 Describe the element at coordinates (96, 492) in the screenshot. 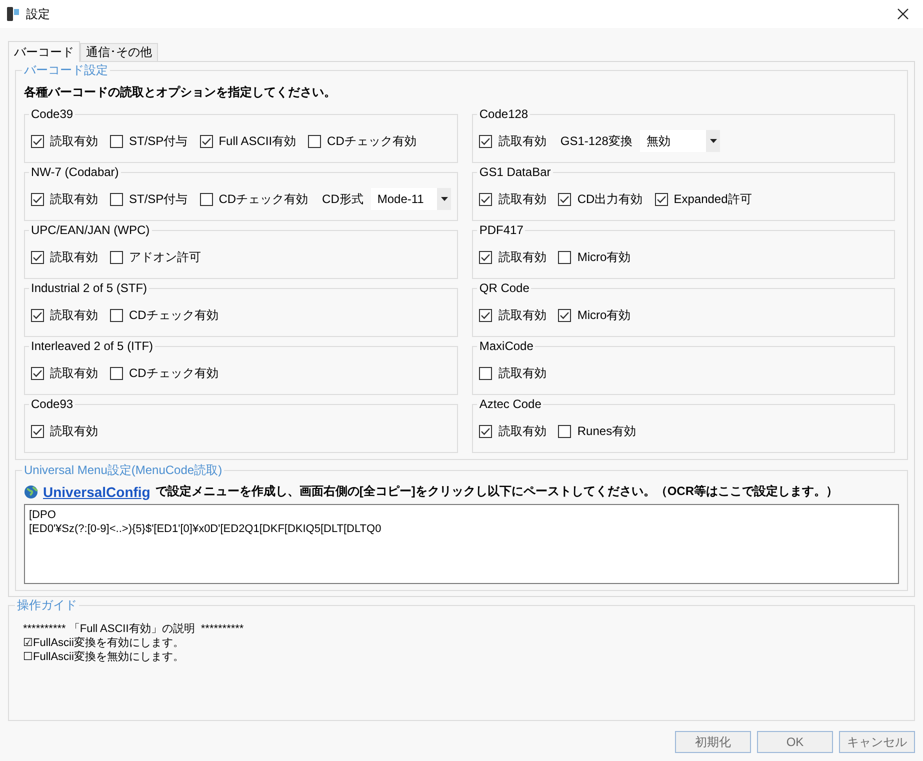

I see `universal-config-link: UniversalConfig` at that location.